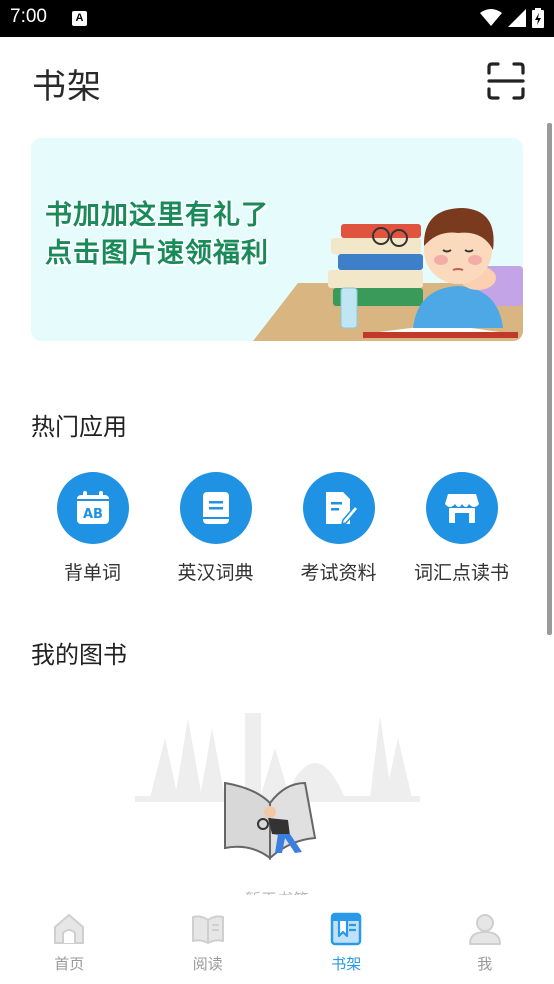 The height and width of the screenshot is (984, 554). What do you see at coordinates (157, 215) in the screenshot?
I see `banner-line-1: 书加加这里有礼了` at bounding box center [157, 215].